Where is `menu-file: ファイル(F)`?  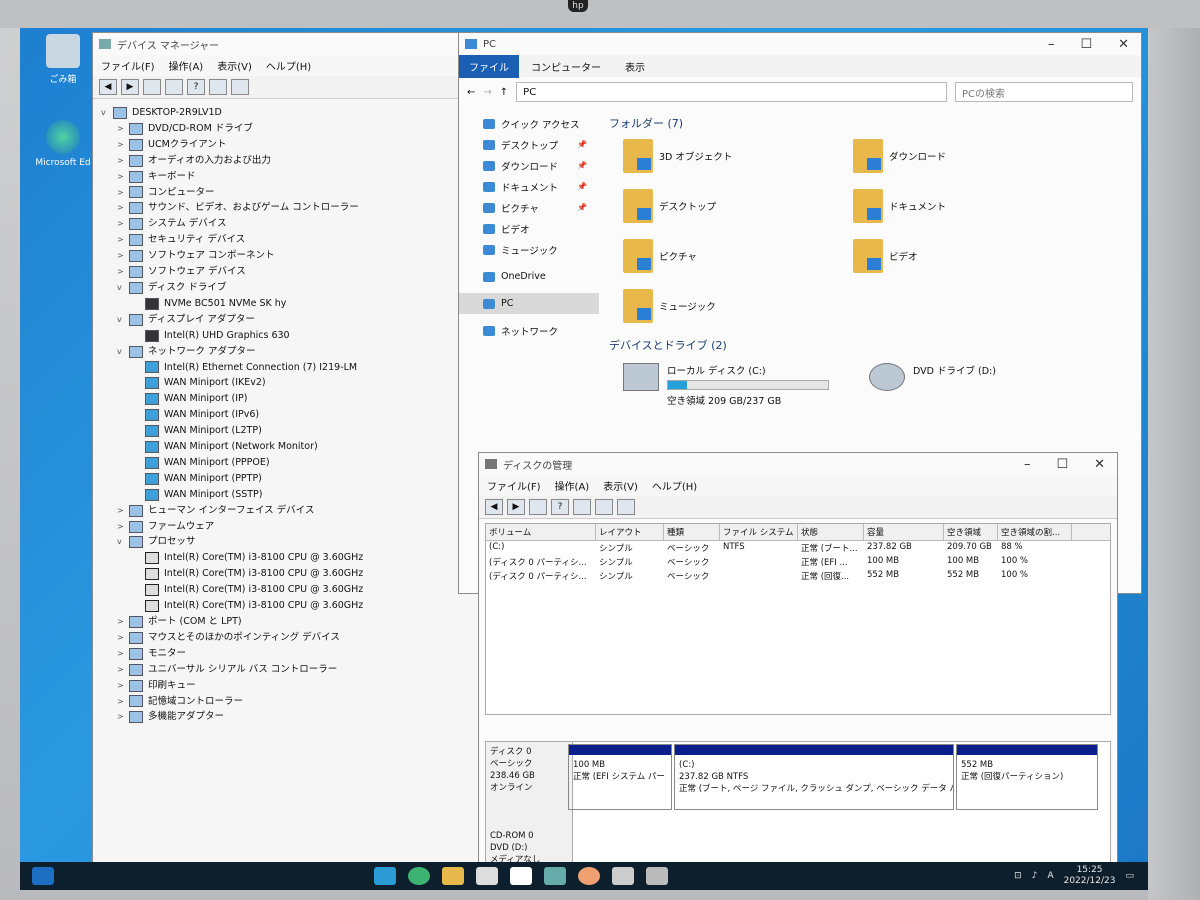 menu-file: ファイル(F) is located at coordinates (128, 65).